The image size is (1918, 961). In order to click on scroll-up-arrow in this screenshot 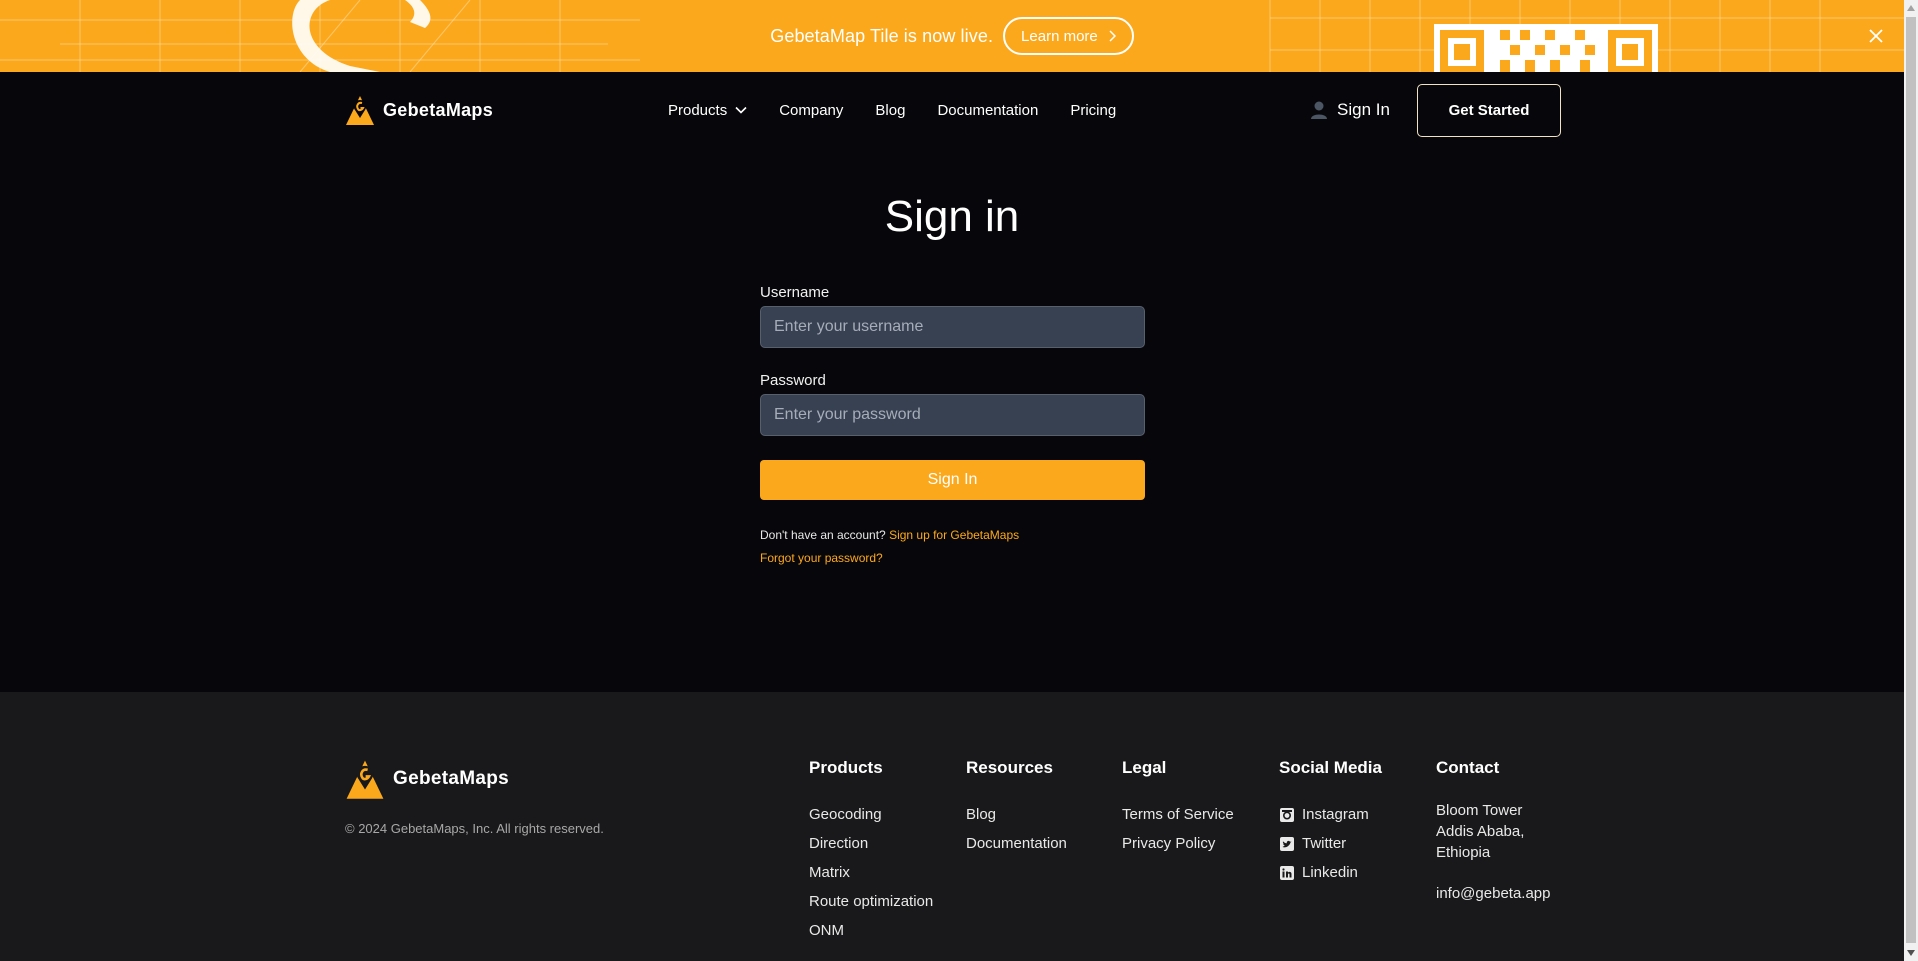, I will do `click(1911, 8)`.